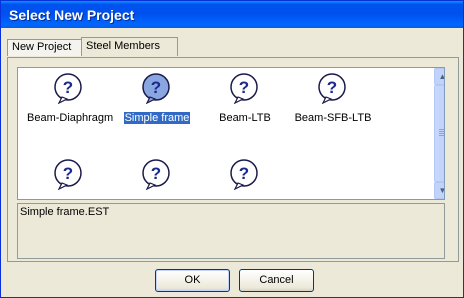 This screenshot has height=298, width=464. I want to click on scroll-thumb, so click(439, 133).